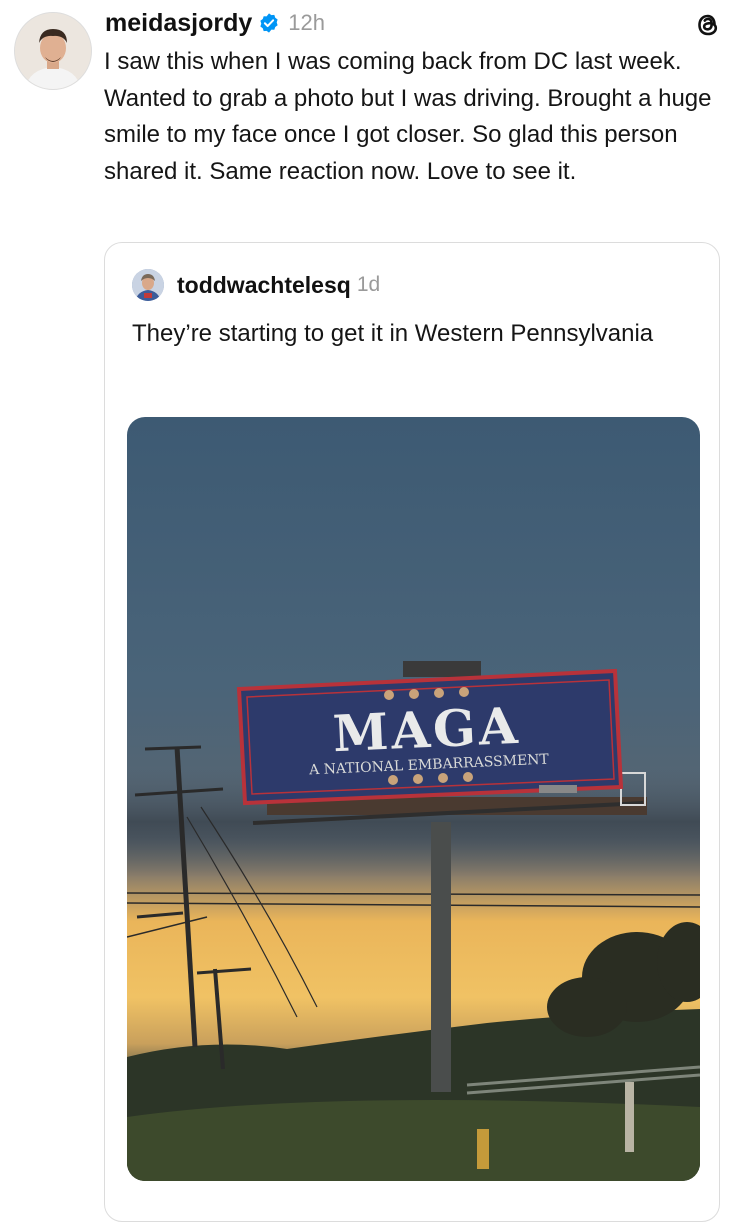 The width and height of the screenshot is (743, 1222). Describe the element at coordinates (178, 23) in the screenshot. I see `author-username: meidasjordy` at that location.